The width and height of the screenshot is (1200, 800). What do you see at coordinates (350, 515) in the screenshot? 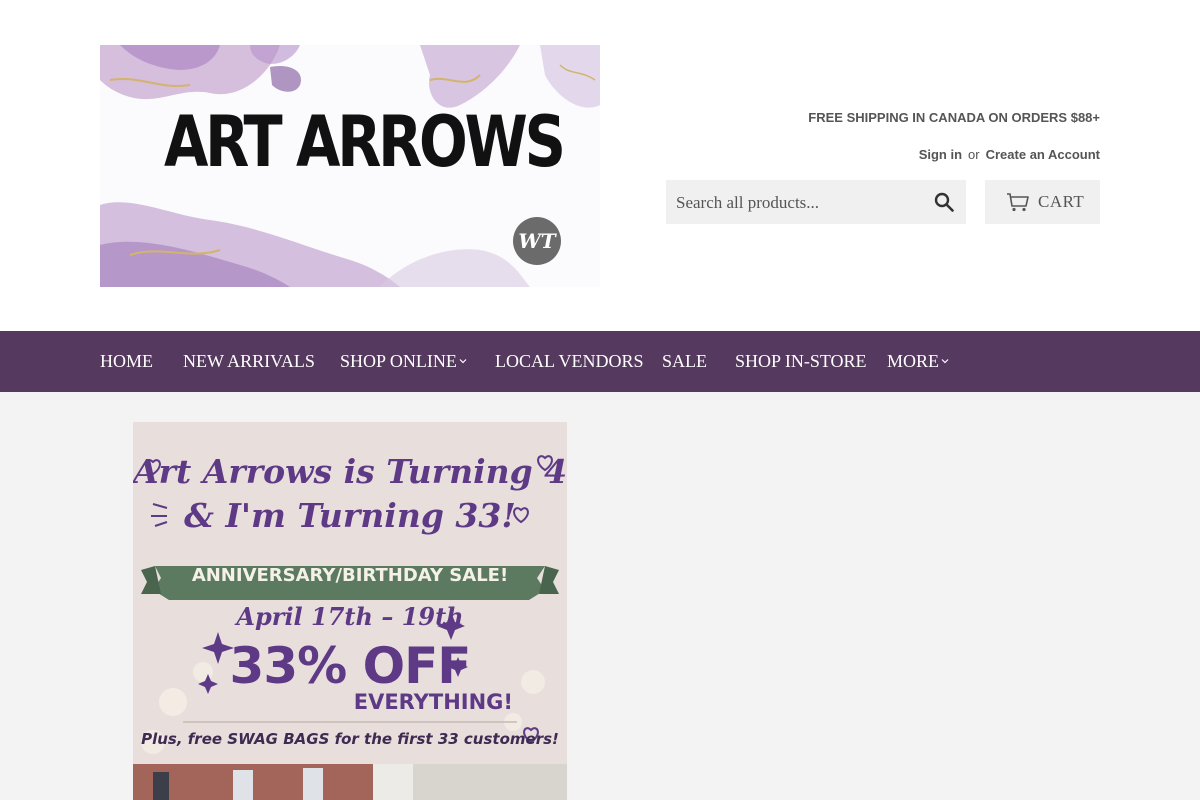
I see `banner-title-line2: & I'm Turning 33!` at bounding box center [350, 515].